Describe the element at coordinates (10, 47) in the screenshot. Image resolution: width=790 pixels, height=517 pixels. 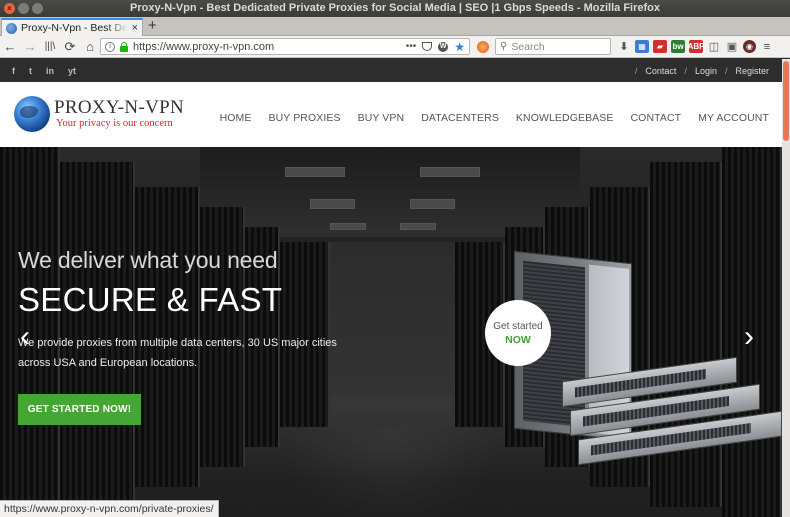
I see `back-button: ←` at that location.